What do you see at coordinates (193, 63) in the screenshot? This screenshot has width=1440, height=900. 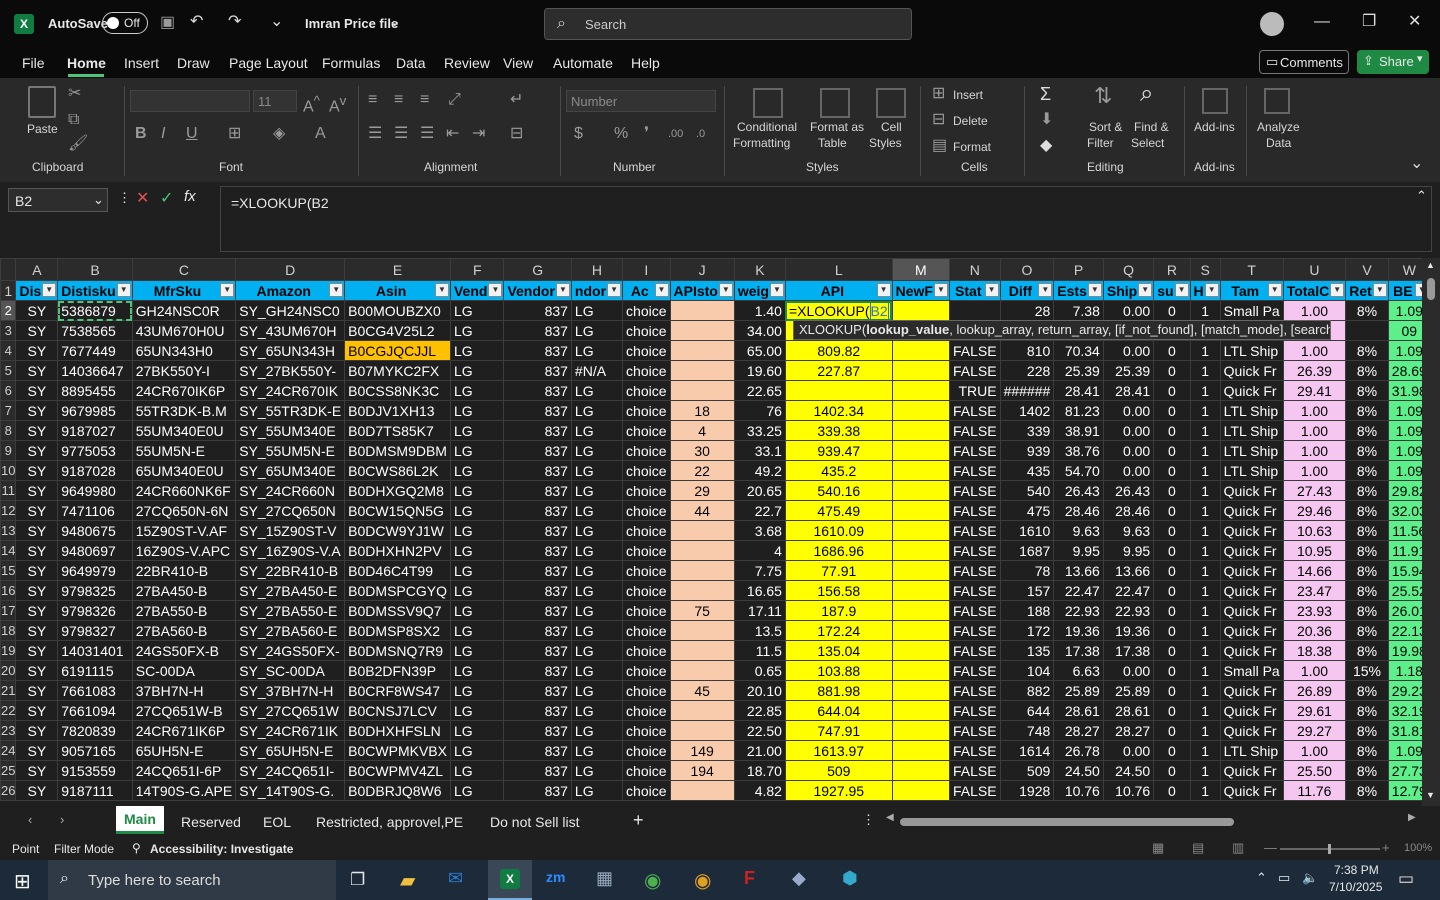 I see `tab-draw: Draw` at bounding box center [193, 63].